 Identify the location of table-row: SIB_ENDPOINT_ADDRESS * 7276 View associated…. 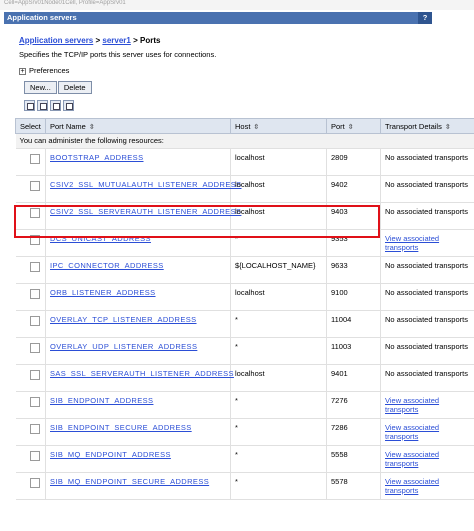
(244, 405).